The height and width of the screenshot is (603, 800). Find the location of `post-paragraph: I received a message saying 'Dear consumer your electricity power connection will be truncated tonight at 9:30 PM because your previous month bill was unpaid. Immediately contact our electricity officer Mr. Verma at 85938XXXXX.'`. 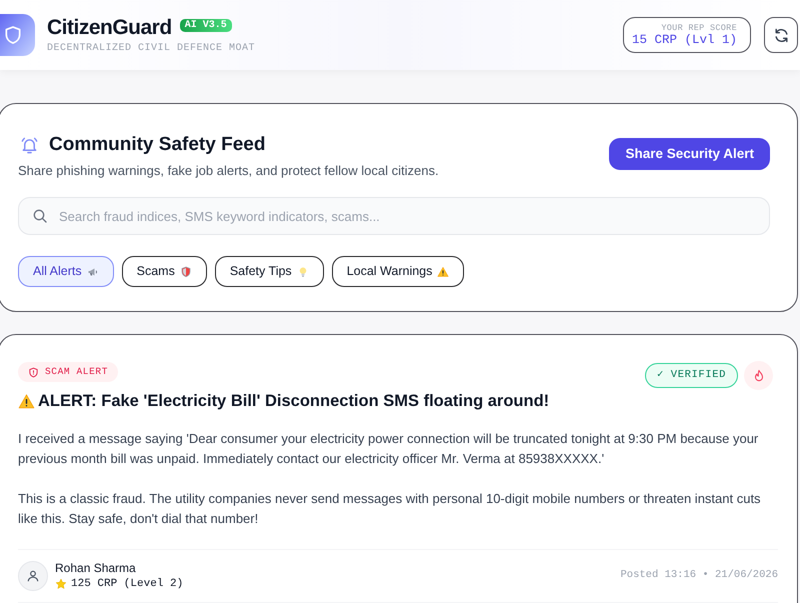

post-paragraph: I received a message saying 'Dear consumer your electricity power connection will be truncated tonight at 9:30 PM because your previous month bill was unpaid. Immediately contact our electricity officer Mr. Verma at 85938XXXXX.' is located at coordinates (389, 449).